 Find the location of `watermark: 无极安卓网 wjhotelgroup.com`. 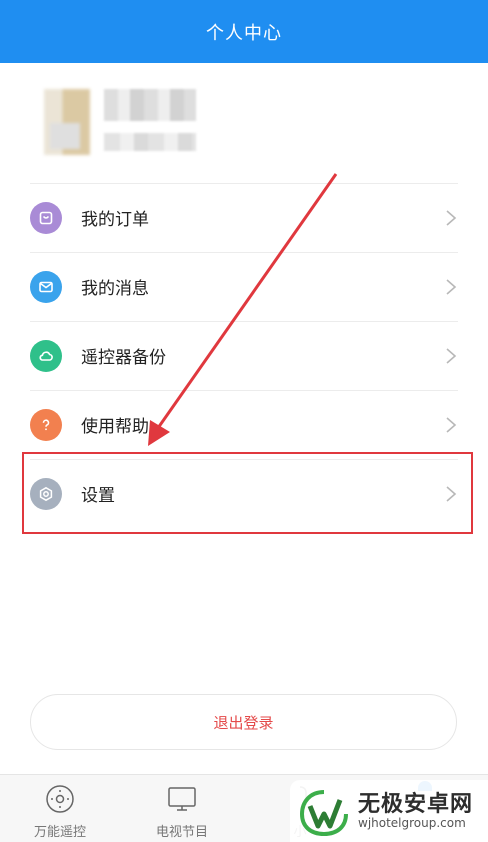

watermark: 无极安卓网 wjhotelgroup.com is located at coordinates (389, 811).